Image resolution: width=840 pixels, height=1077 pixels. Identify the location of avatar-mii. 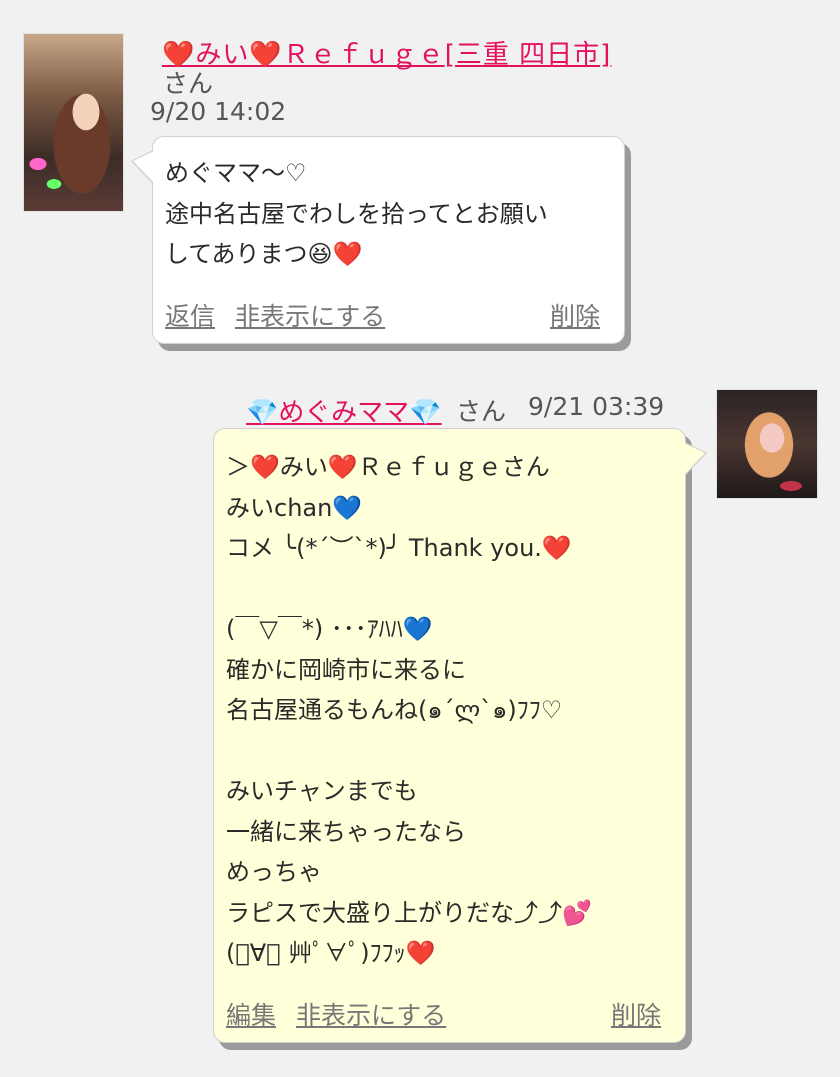
(73, 122).